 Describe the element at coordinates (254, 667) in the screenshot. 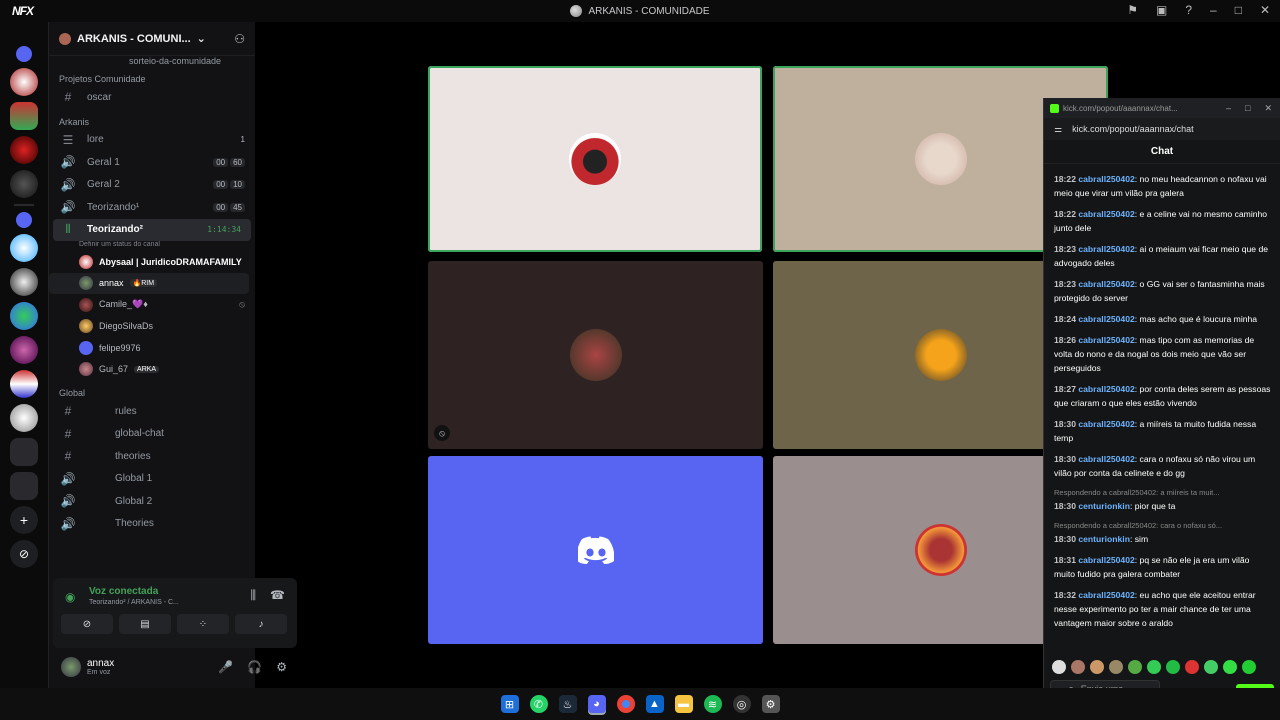

I see `headphones-icon: 🎧` at that location.